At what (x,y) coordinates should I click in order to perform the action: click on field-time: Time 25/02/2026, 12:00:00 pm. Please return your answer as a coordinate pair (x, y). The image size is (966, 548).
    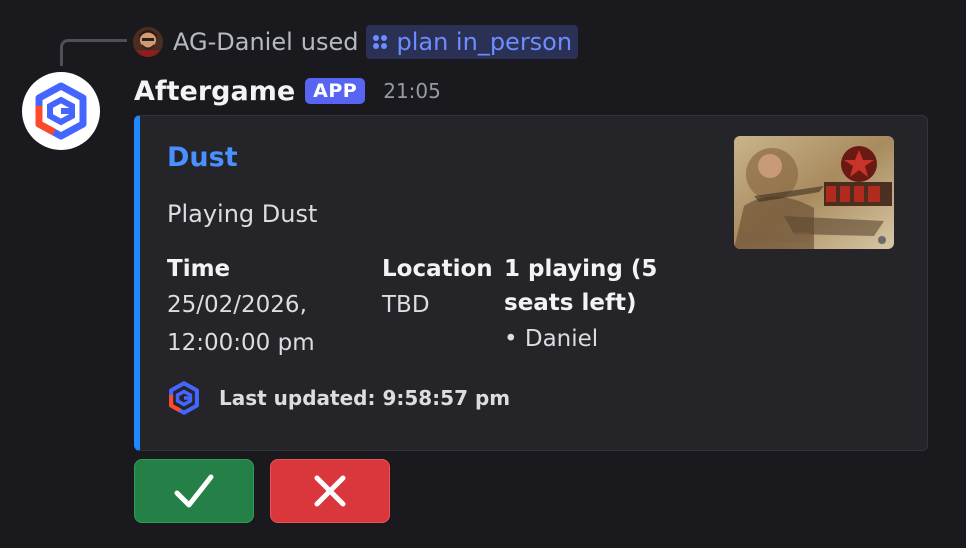
    Looking at the image, I should click on (267, 307).